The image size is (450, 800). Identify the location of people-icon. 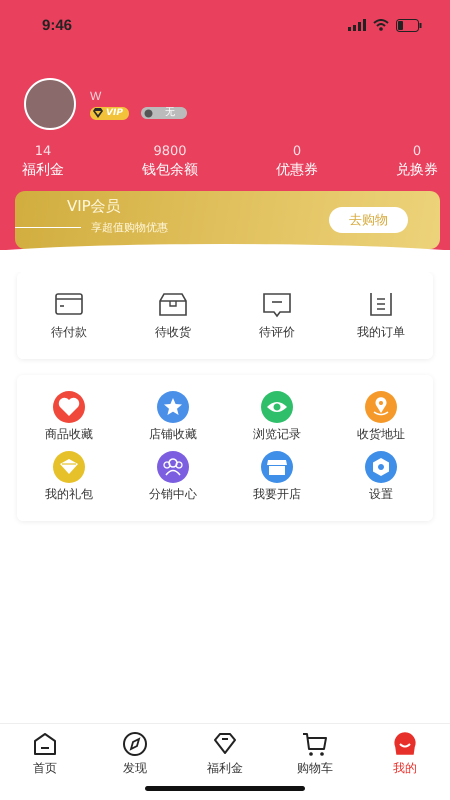
(173, 467).